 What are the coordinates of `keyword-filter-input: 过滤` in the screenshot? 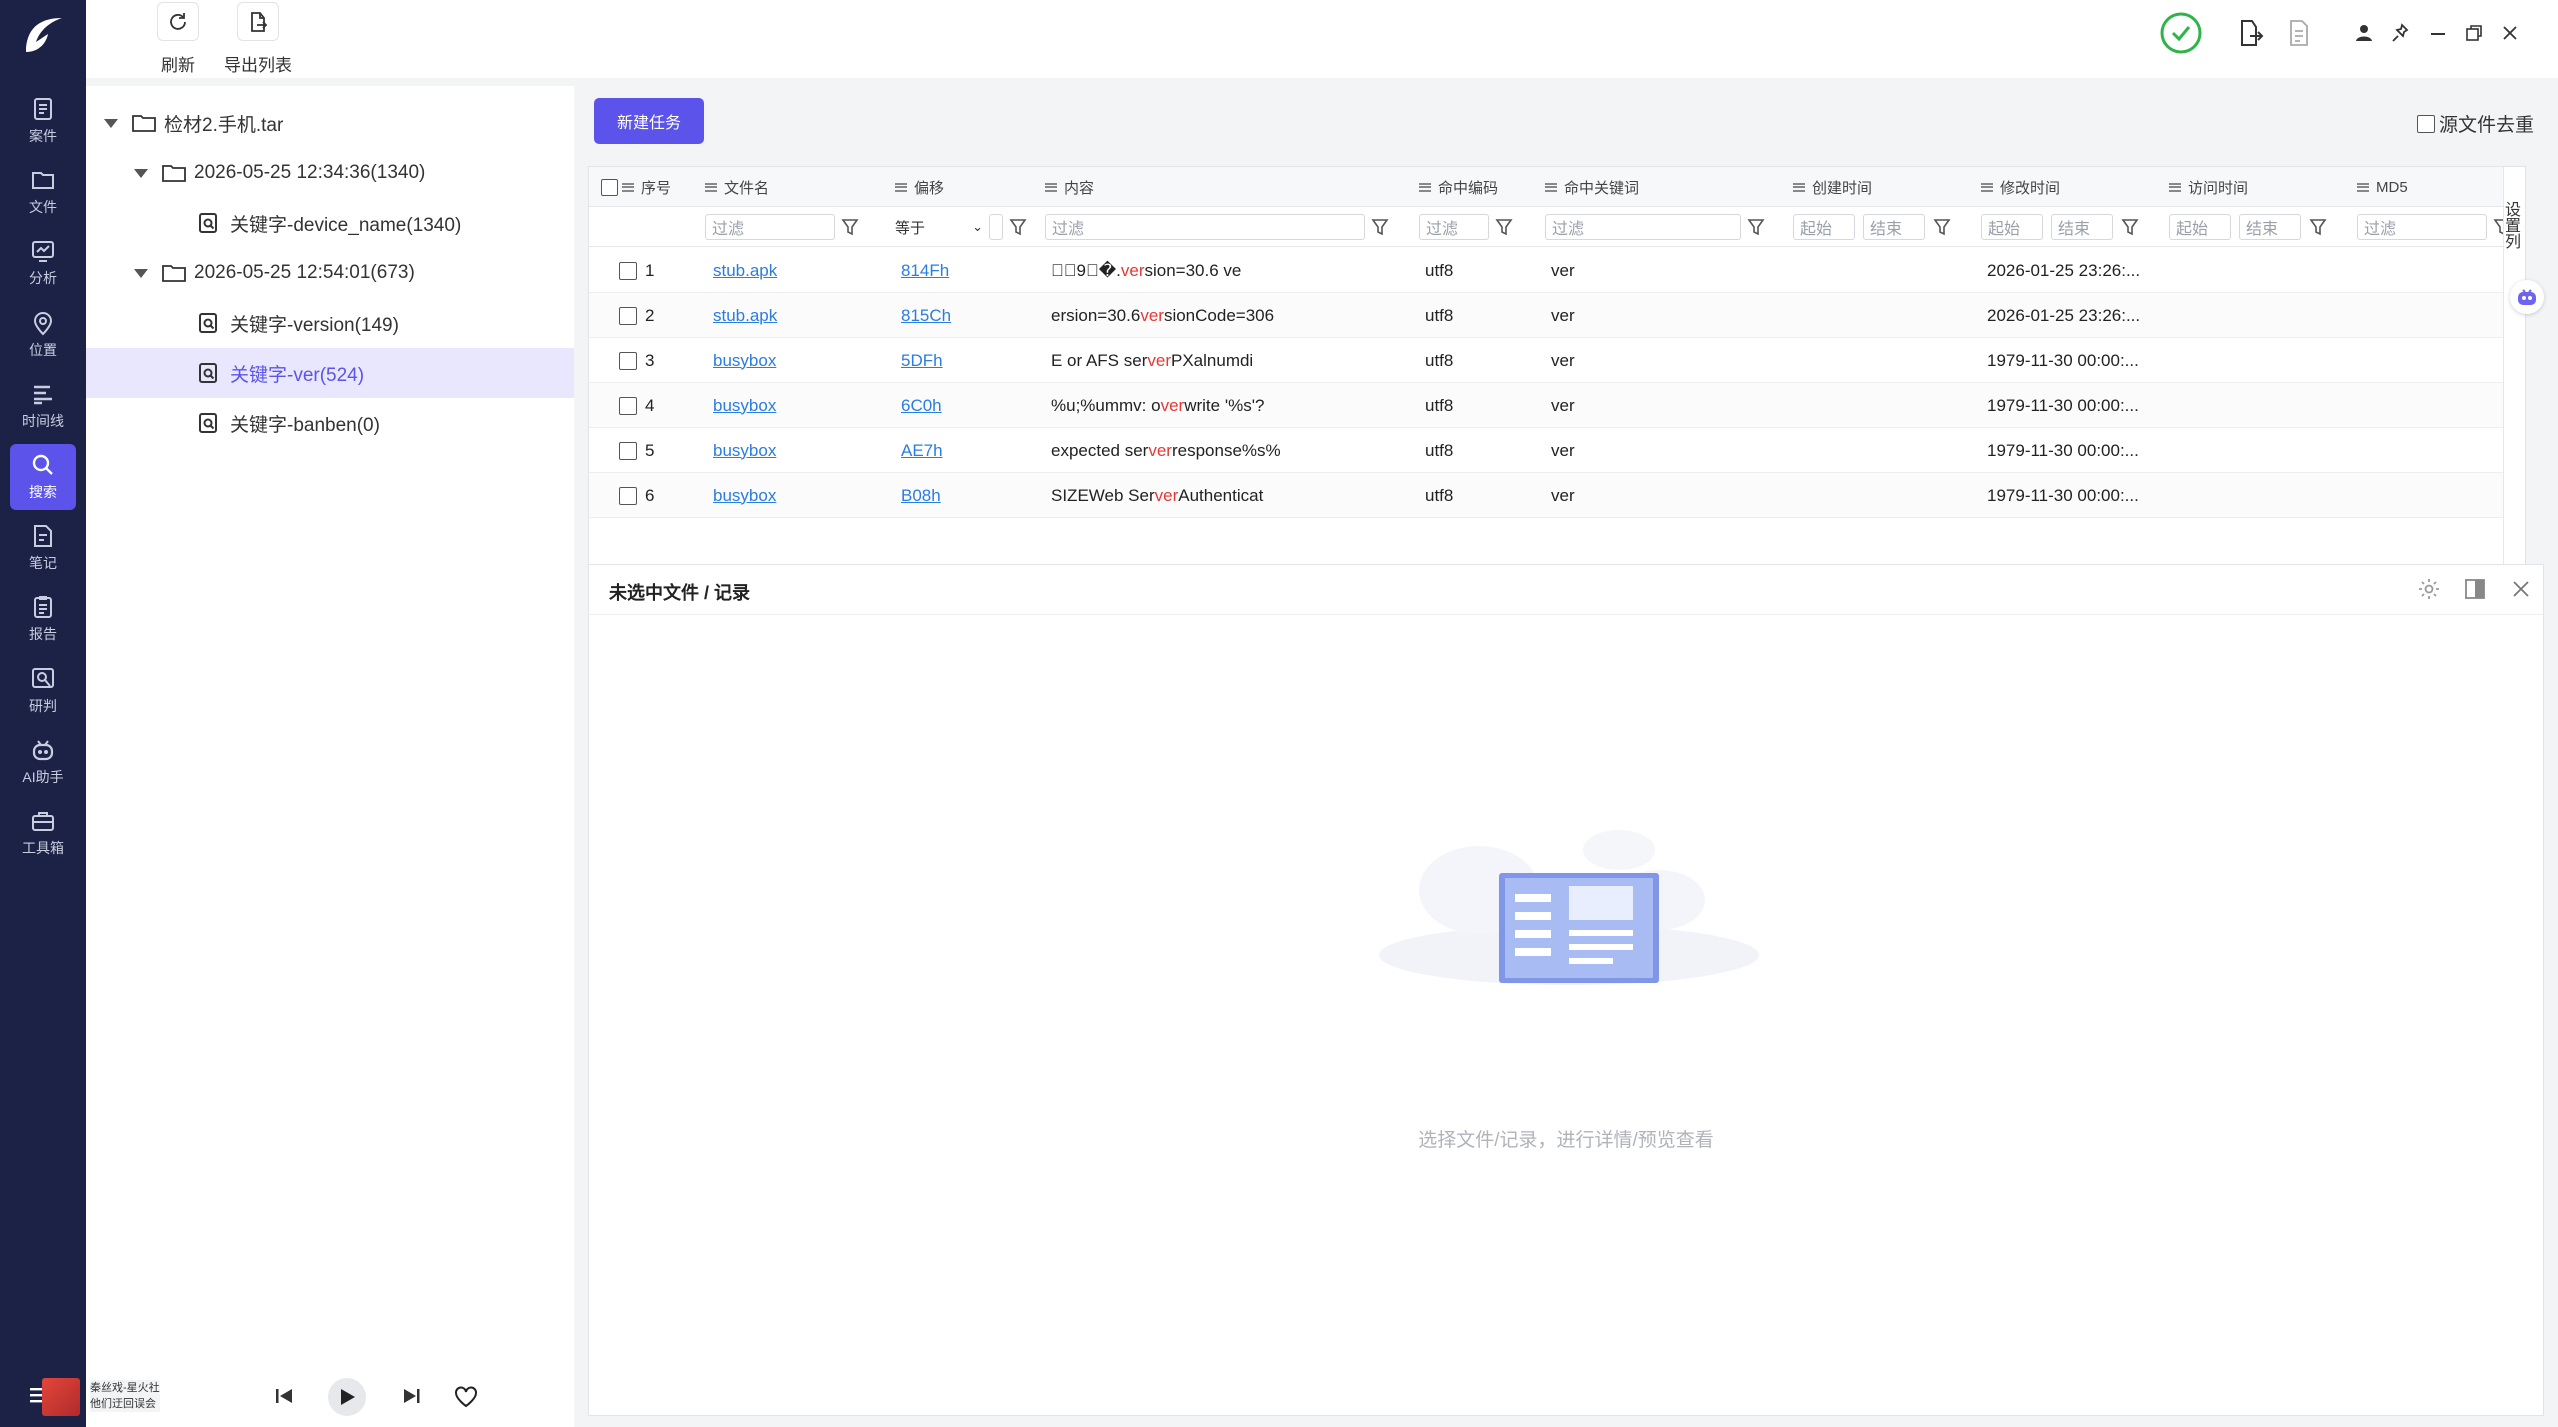 It's located at (1643, 227).